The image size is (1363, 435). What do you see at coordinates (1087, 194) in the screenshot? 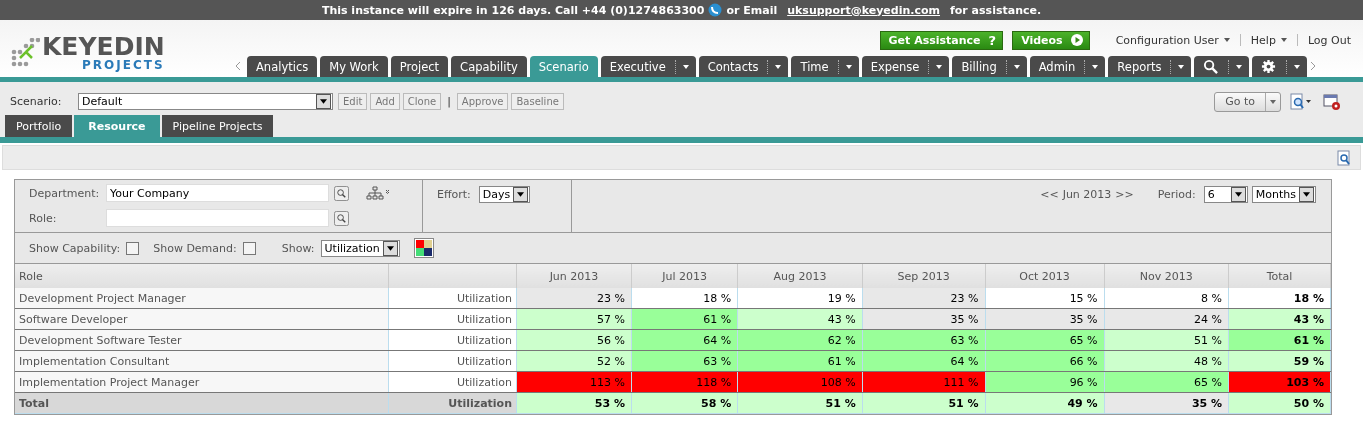
I see `period-date: Jun 2013` at bounding box center [1087, 194].